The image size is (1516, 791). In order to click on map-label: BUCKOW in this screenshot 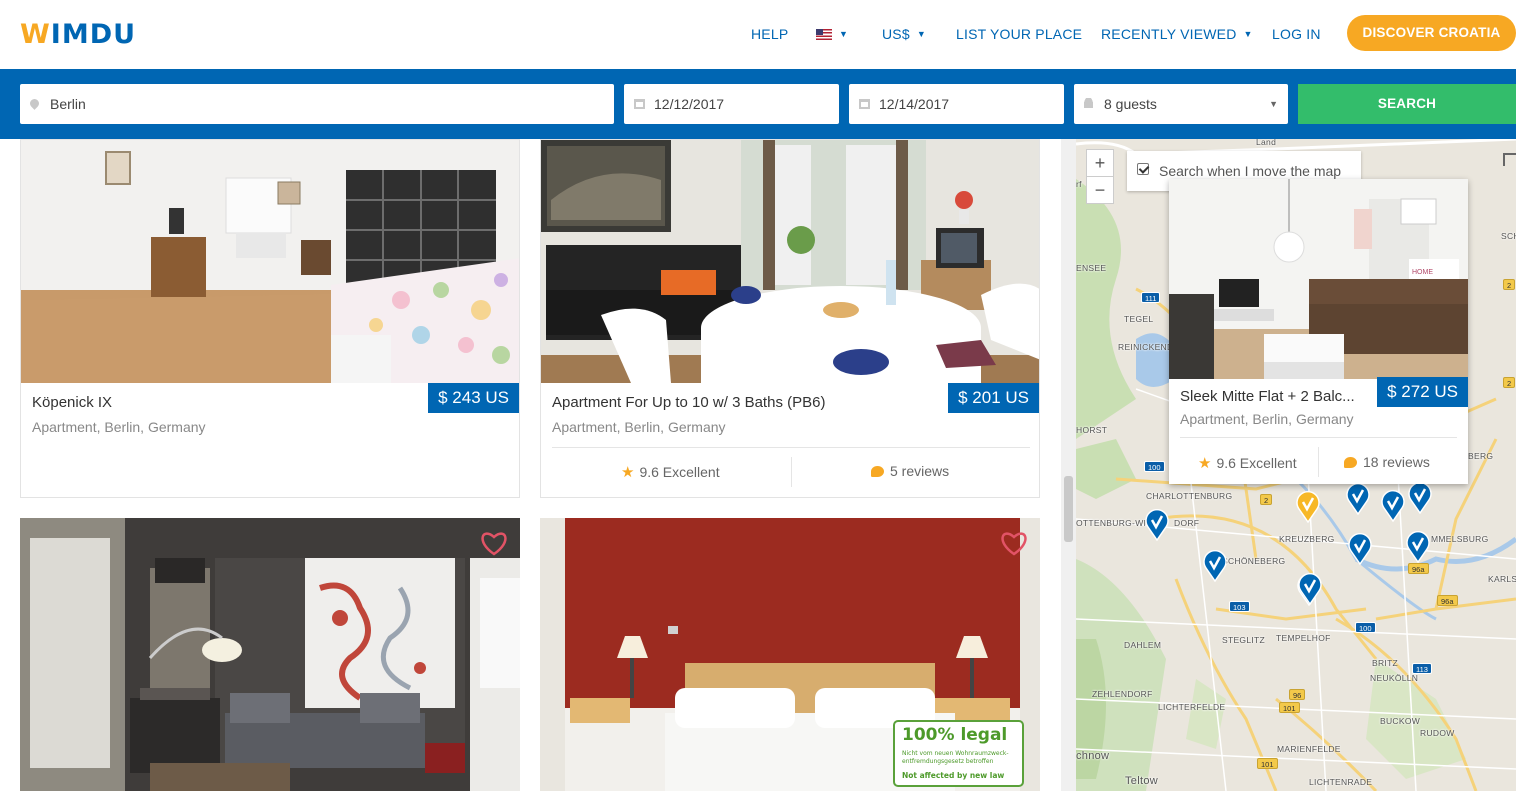, I will do `click(1400, 721)`.